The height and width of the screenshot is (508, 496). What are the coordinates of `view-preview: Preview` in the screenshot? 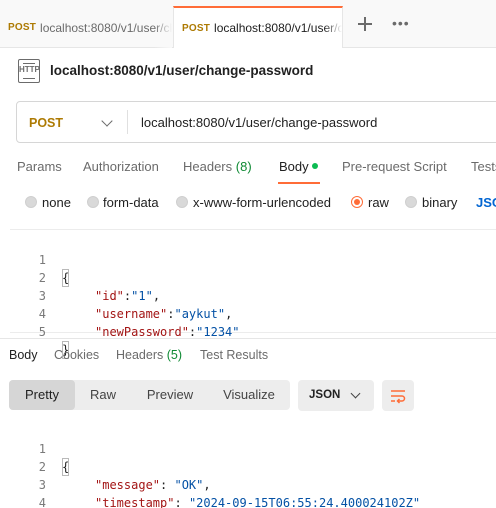 It's located at (170, 395).